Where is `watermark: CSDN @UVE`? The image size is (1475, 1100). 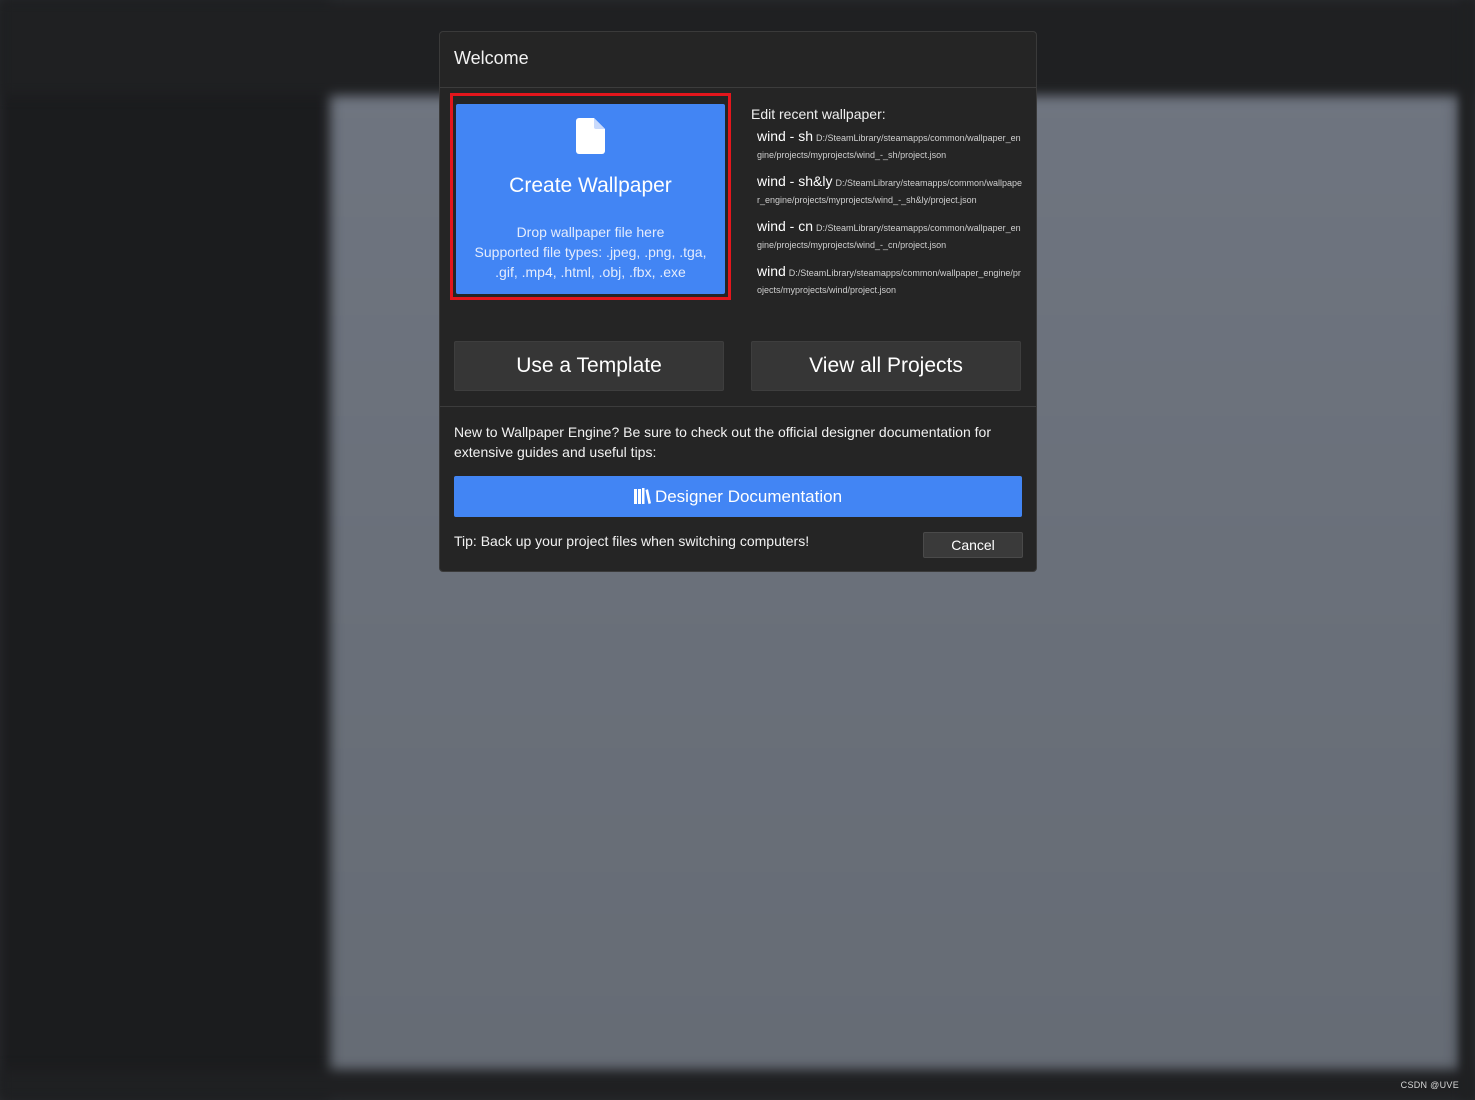 watermark: CSDN @UVE is located at coordinates (1429, 1085).